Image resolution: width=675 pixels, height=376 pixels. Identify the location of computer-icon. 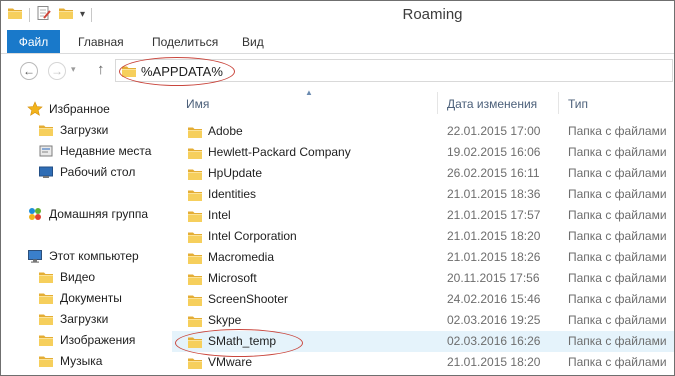
(35, 256).